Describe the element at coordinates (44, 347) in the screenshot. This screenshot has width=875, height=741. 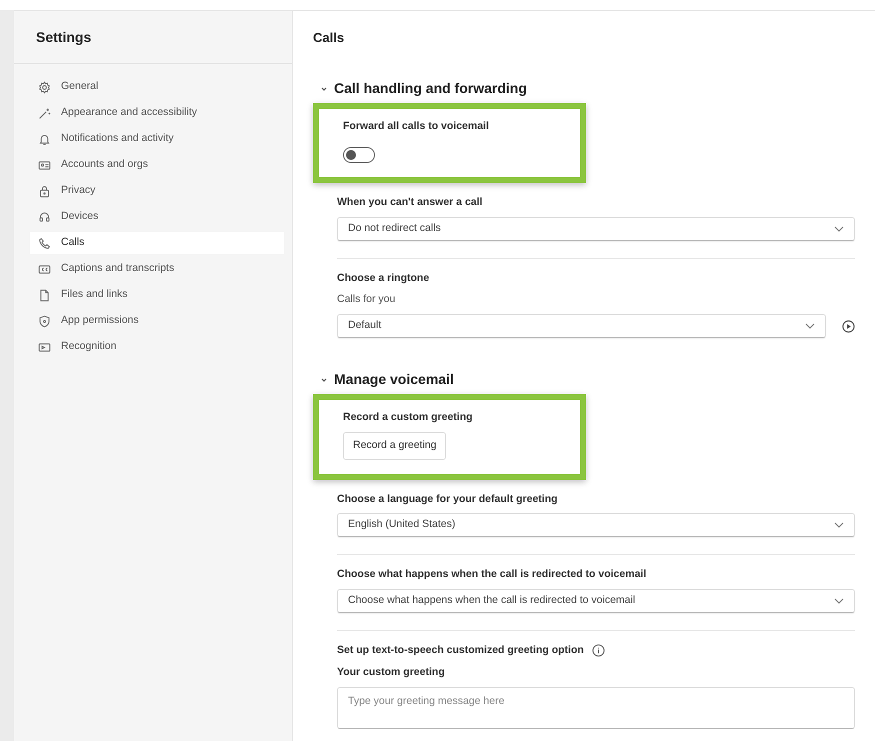
I see `screen-icon` at that location.